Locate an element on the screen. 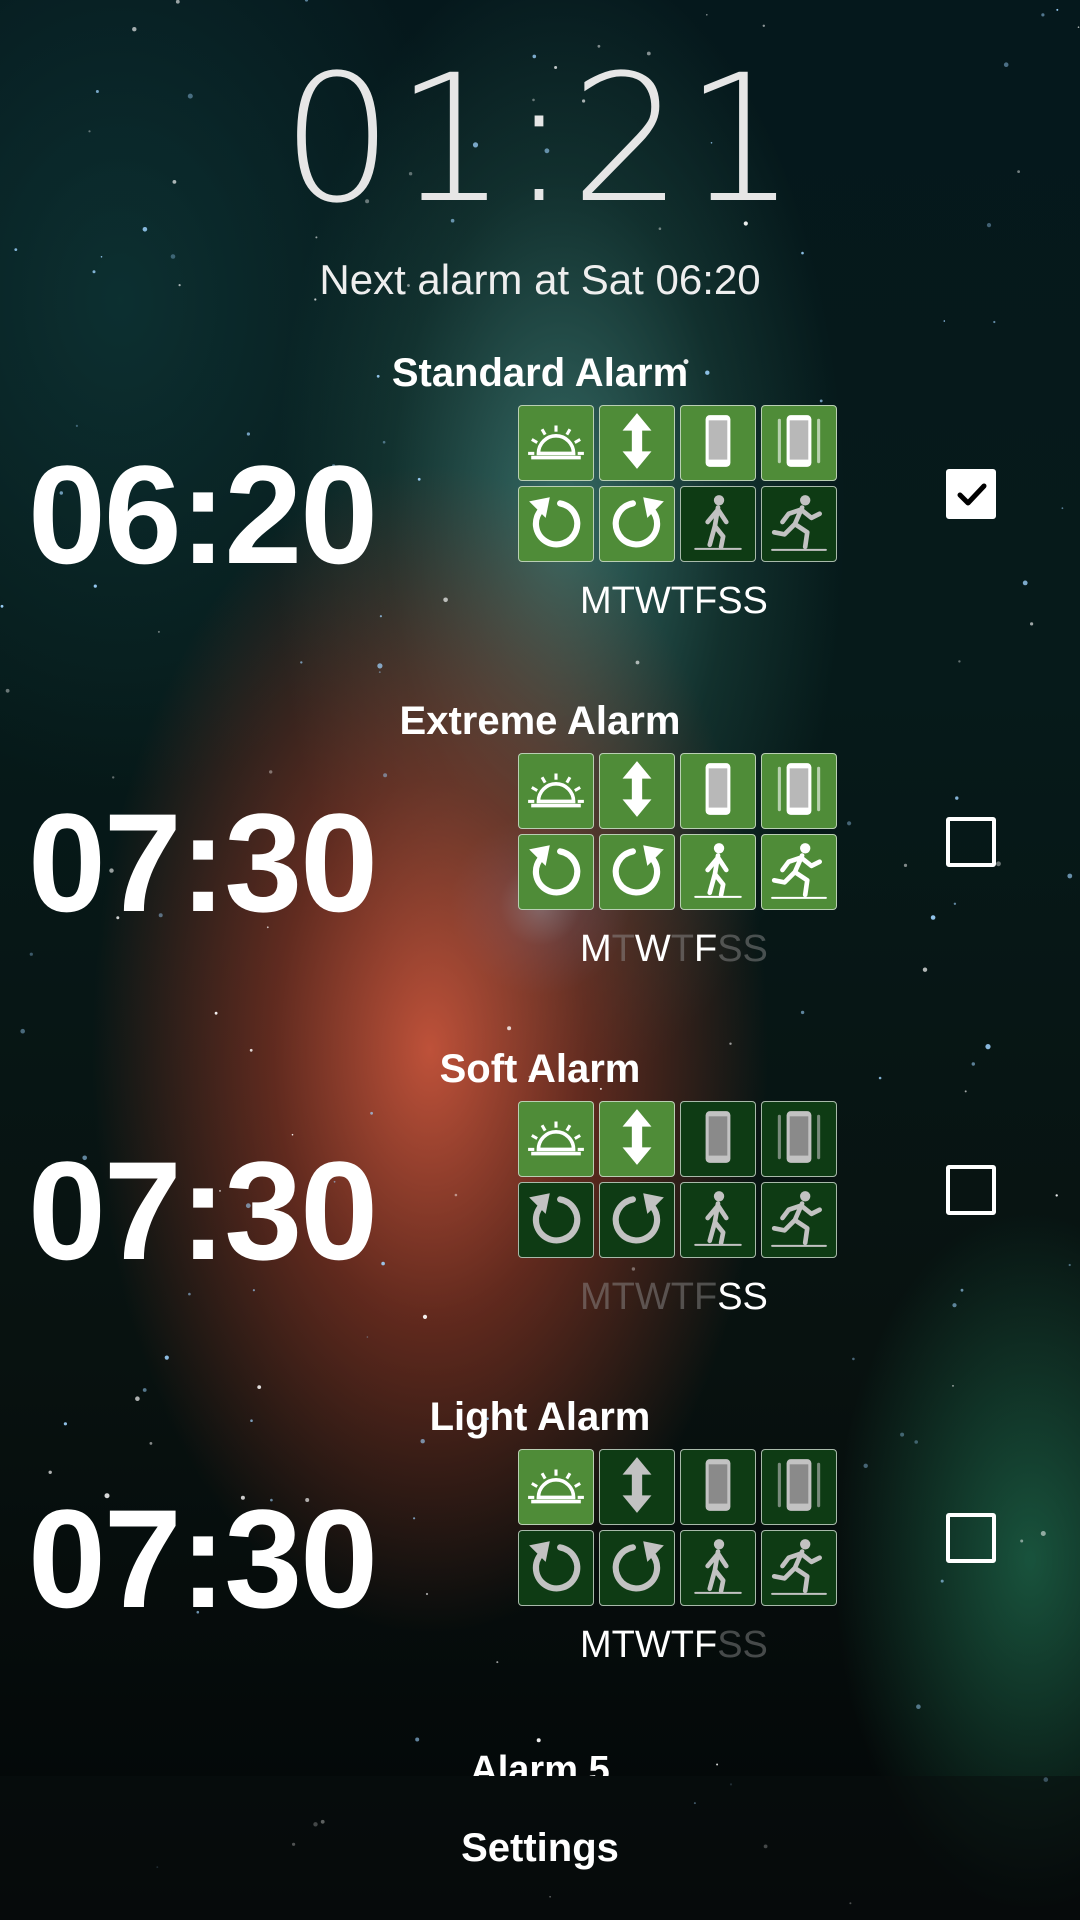 The width and height of the screenshot is (1080, 1920). alarm-name: Soft Alarm is located at coordinates (540, 1069).